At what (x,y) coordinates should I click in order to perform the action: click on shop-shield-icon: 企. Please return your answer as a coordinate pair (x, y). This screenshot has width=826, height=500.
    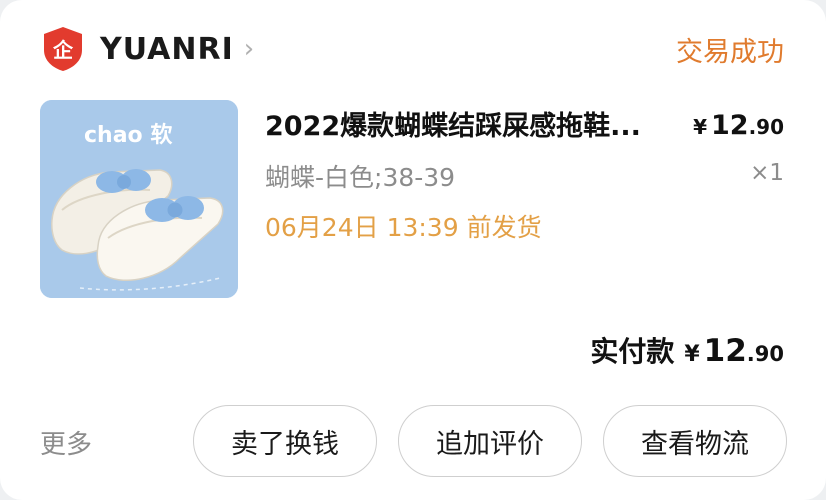
    Looking at the image, I should click on (63, 49).